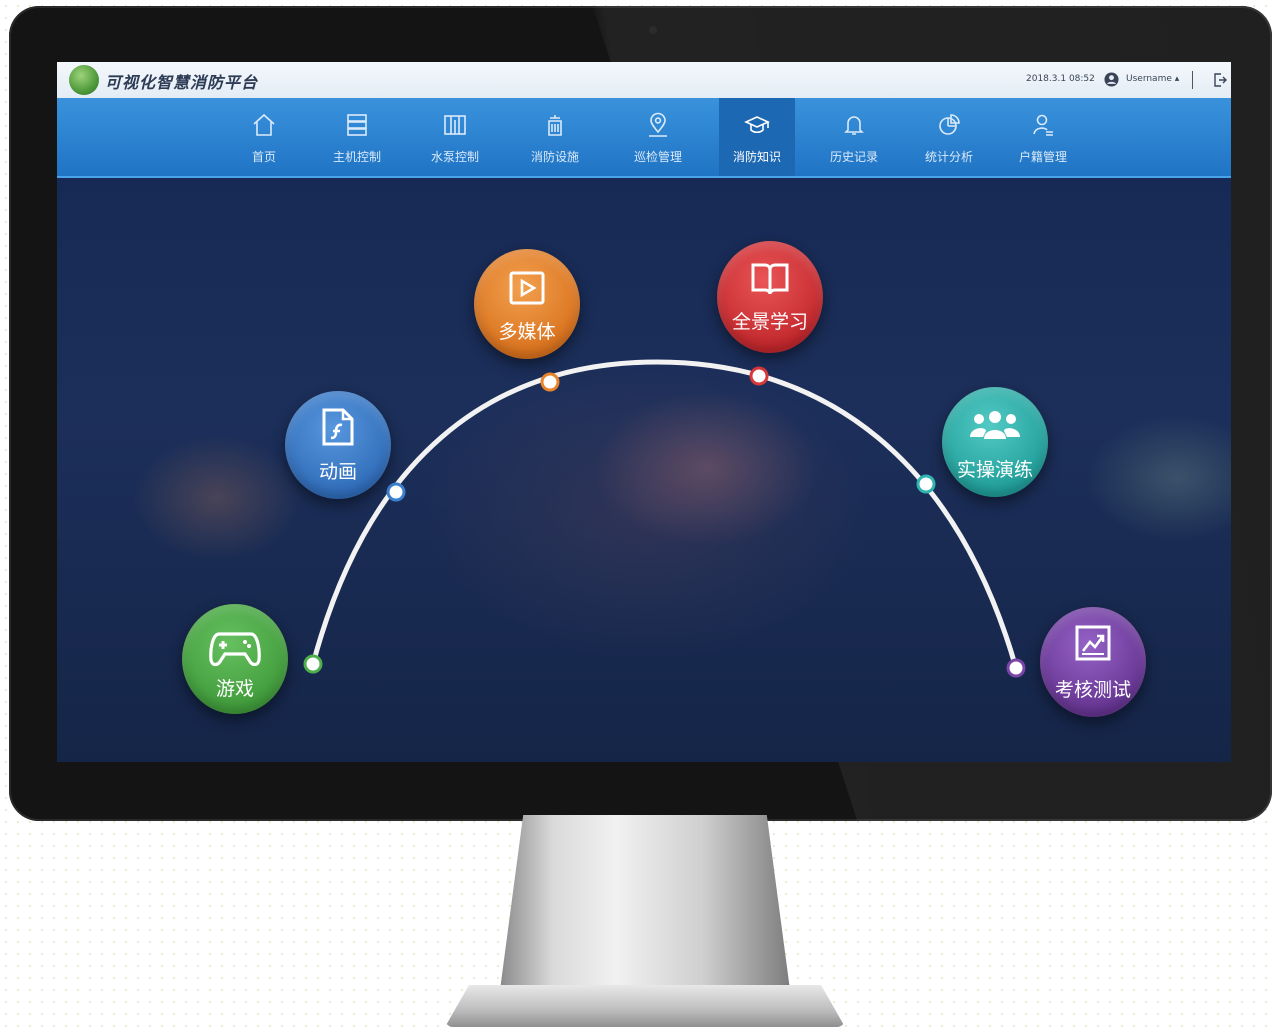  I want to click on module-label: 多媒体, so click(527, 332).